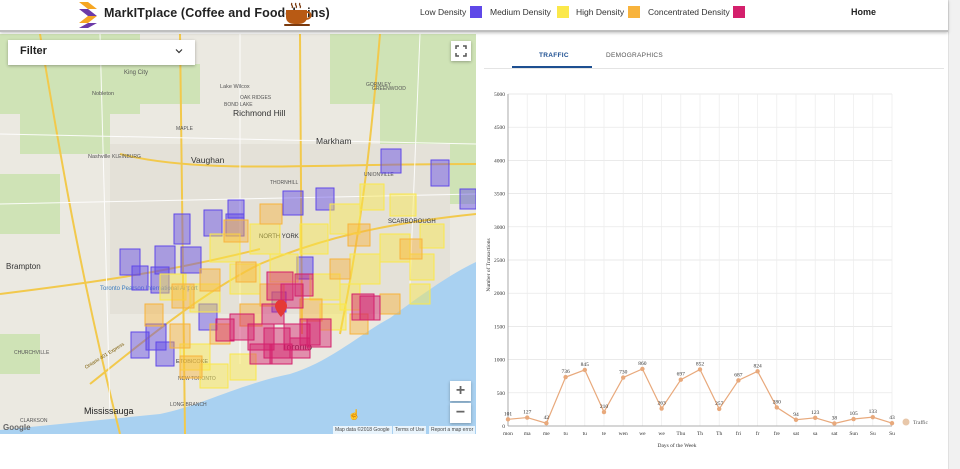 This screenshot has width=960, height=469. What do you see at coordinates (185, 129) in the screenshot?
I see `map-label-maple: MAPLE` at bounding box center [185, 129].